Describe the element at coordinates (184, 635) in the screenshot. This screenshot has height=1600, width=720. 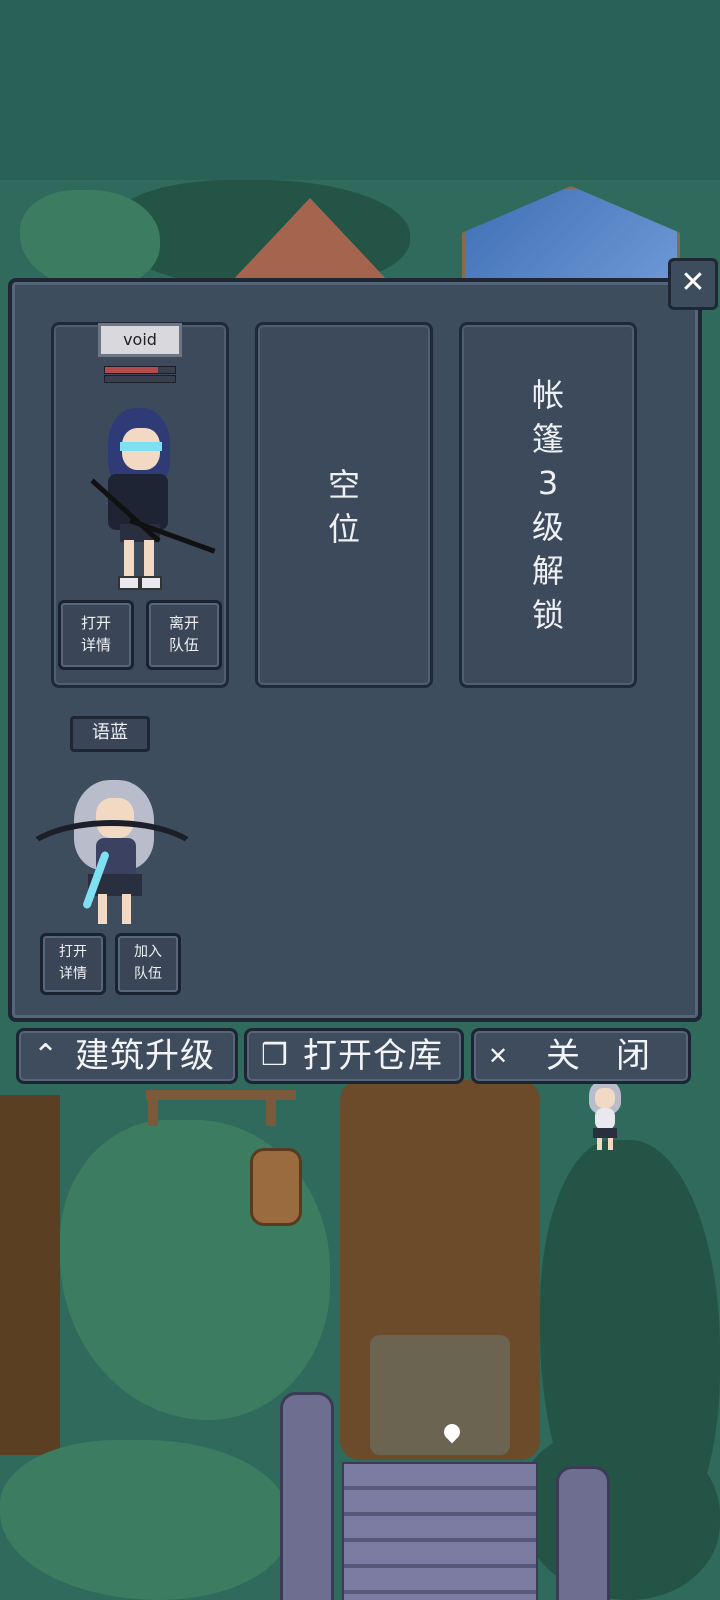
I see `leave-team-button: 离开 队伍` at that location.